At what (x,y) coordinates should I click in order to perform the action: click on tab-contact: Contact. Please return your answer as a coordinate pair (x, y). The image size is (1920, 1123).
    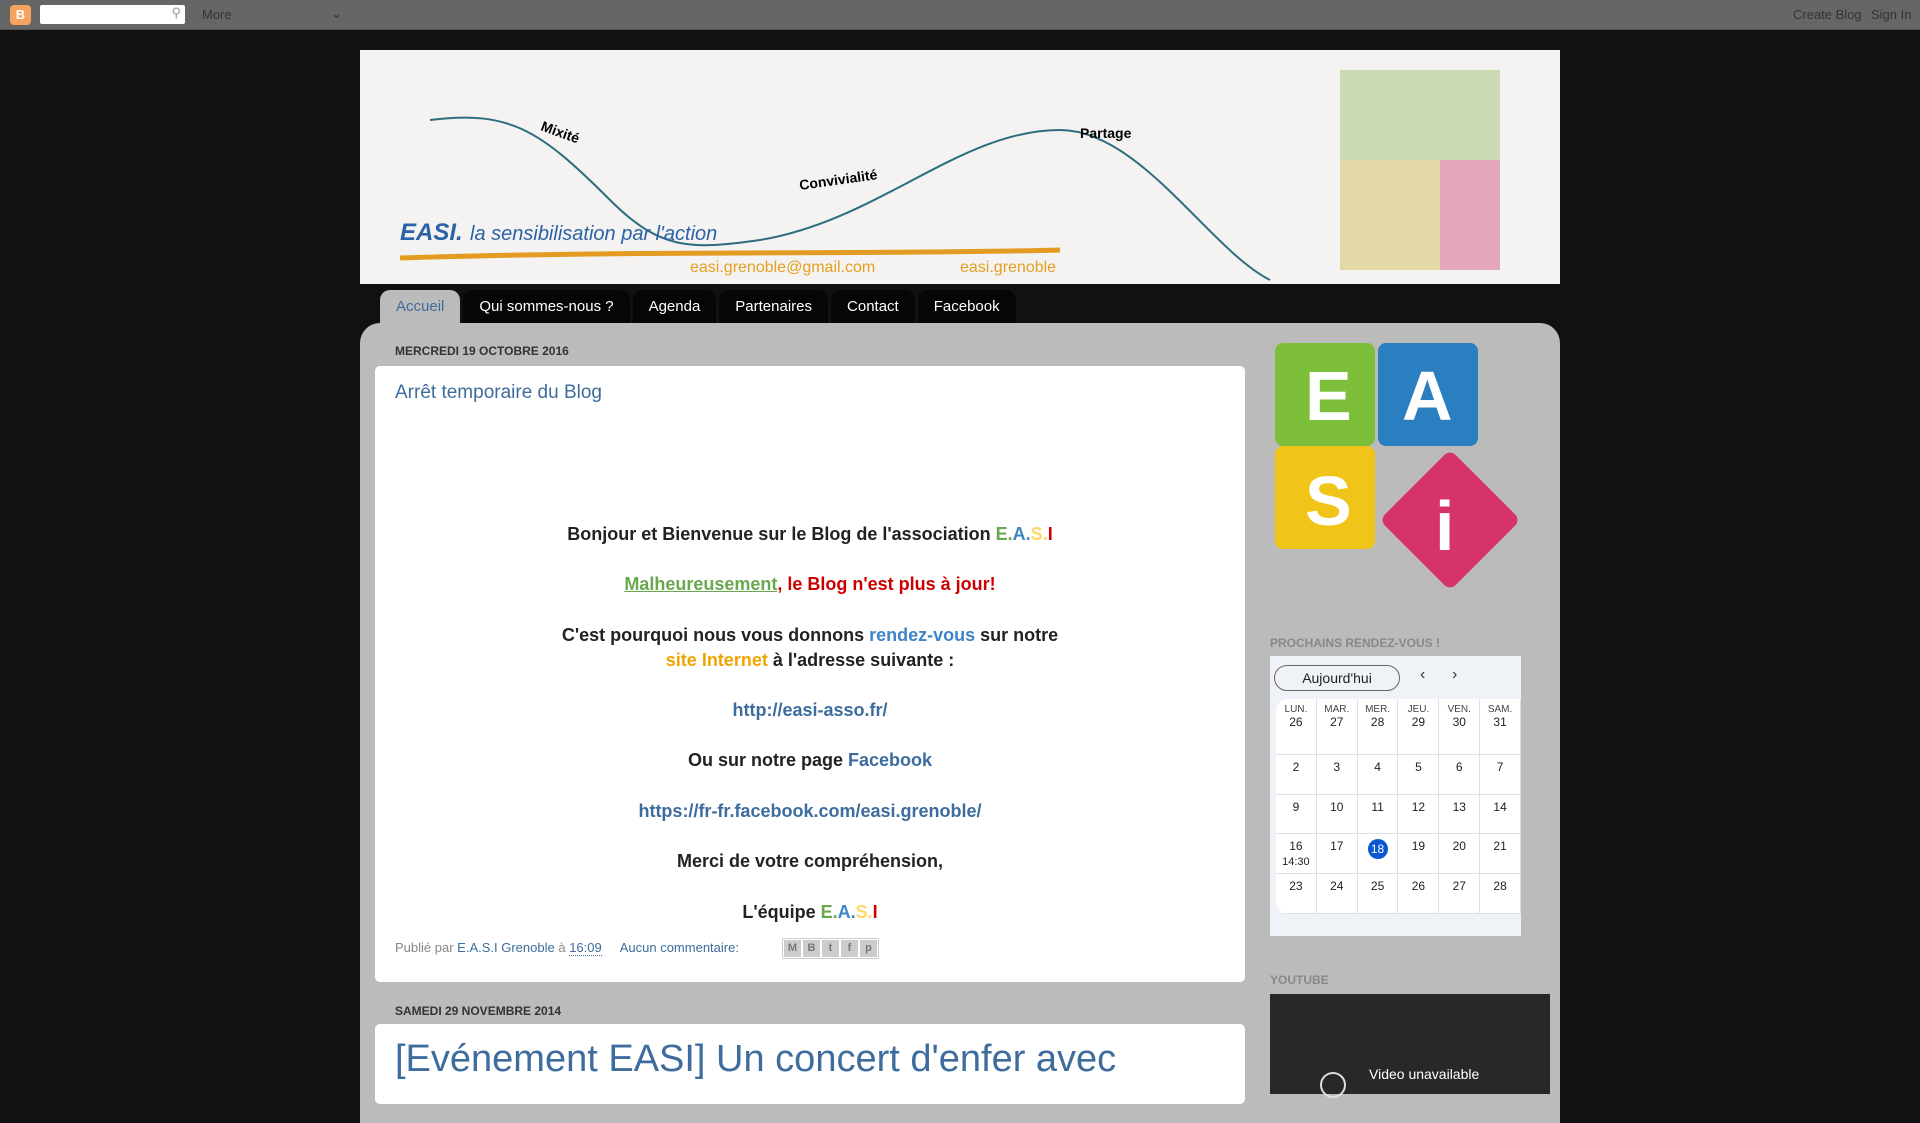
    Looking at the image, I should click on (873, 307).